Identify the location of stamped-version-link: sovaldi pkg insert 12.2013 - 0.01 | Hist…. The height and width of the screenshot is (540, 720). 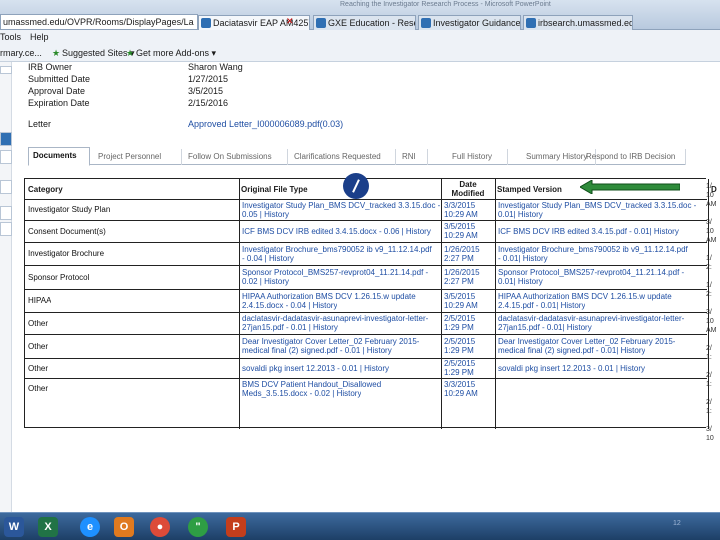
(571, 368).